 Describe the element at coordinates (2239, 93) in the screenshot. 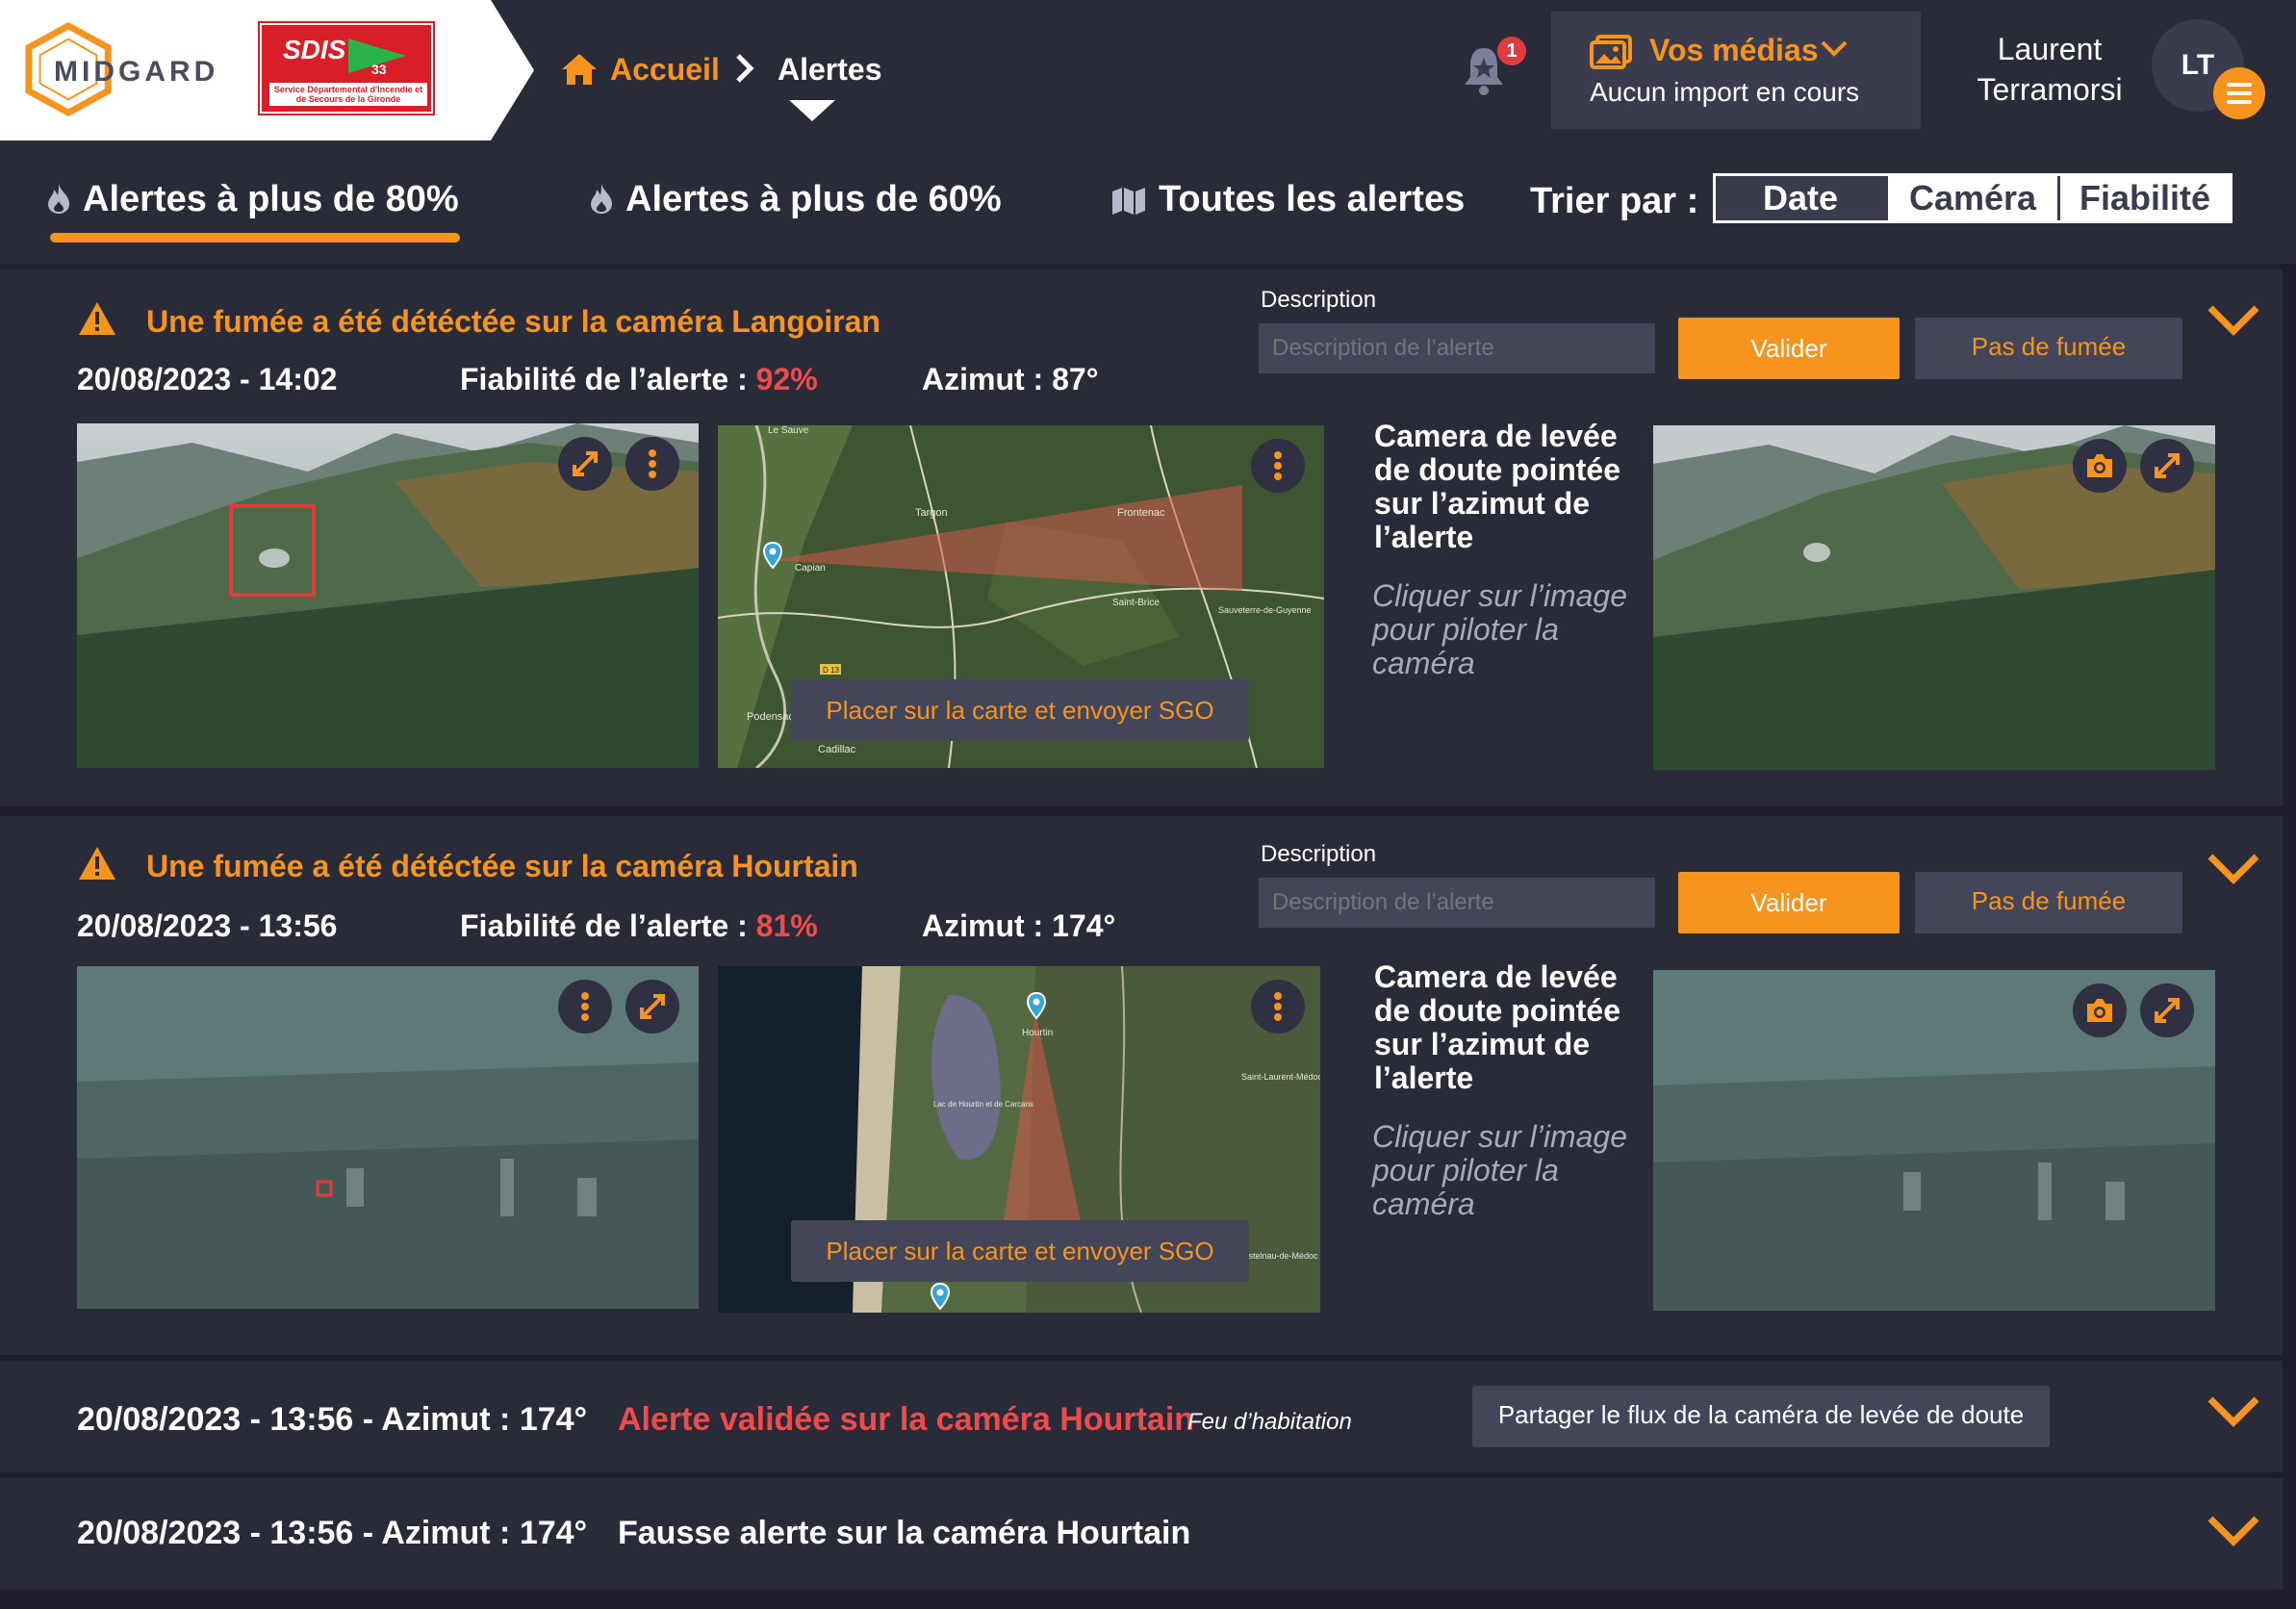

I see `menu-icon` at that location.